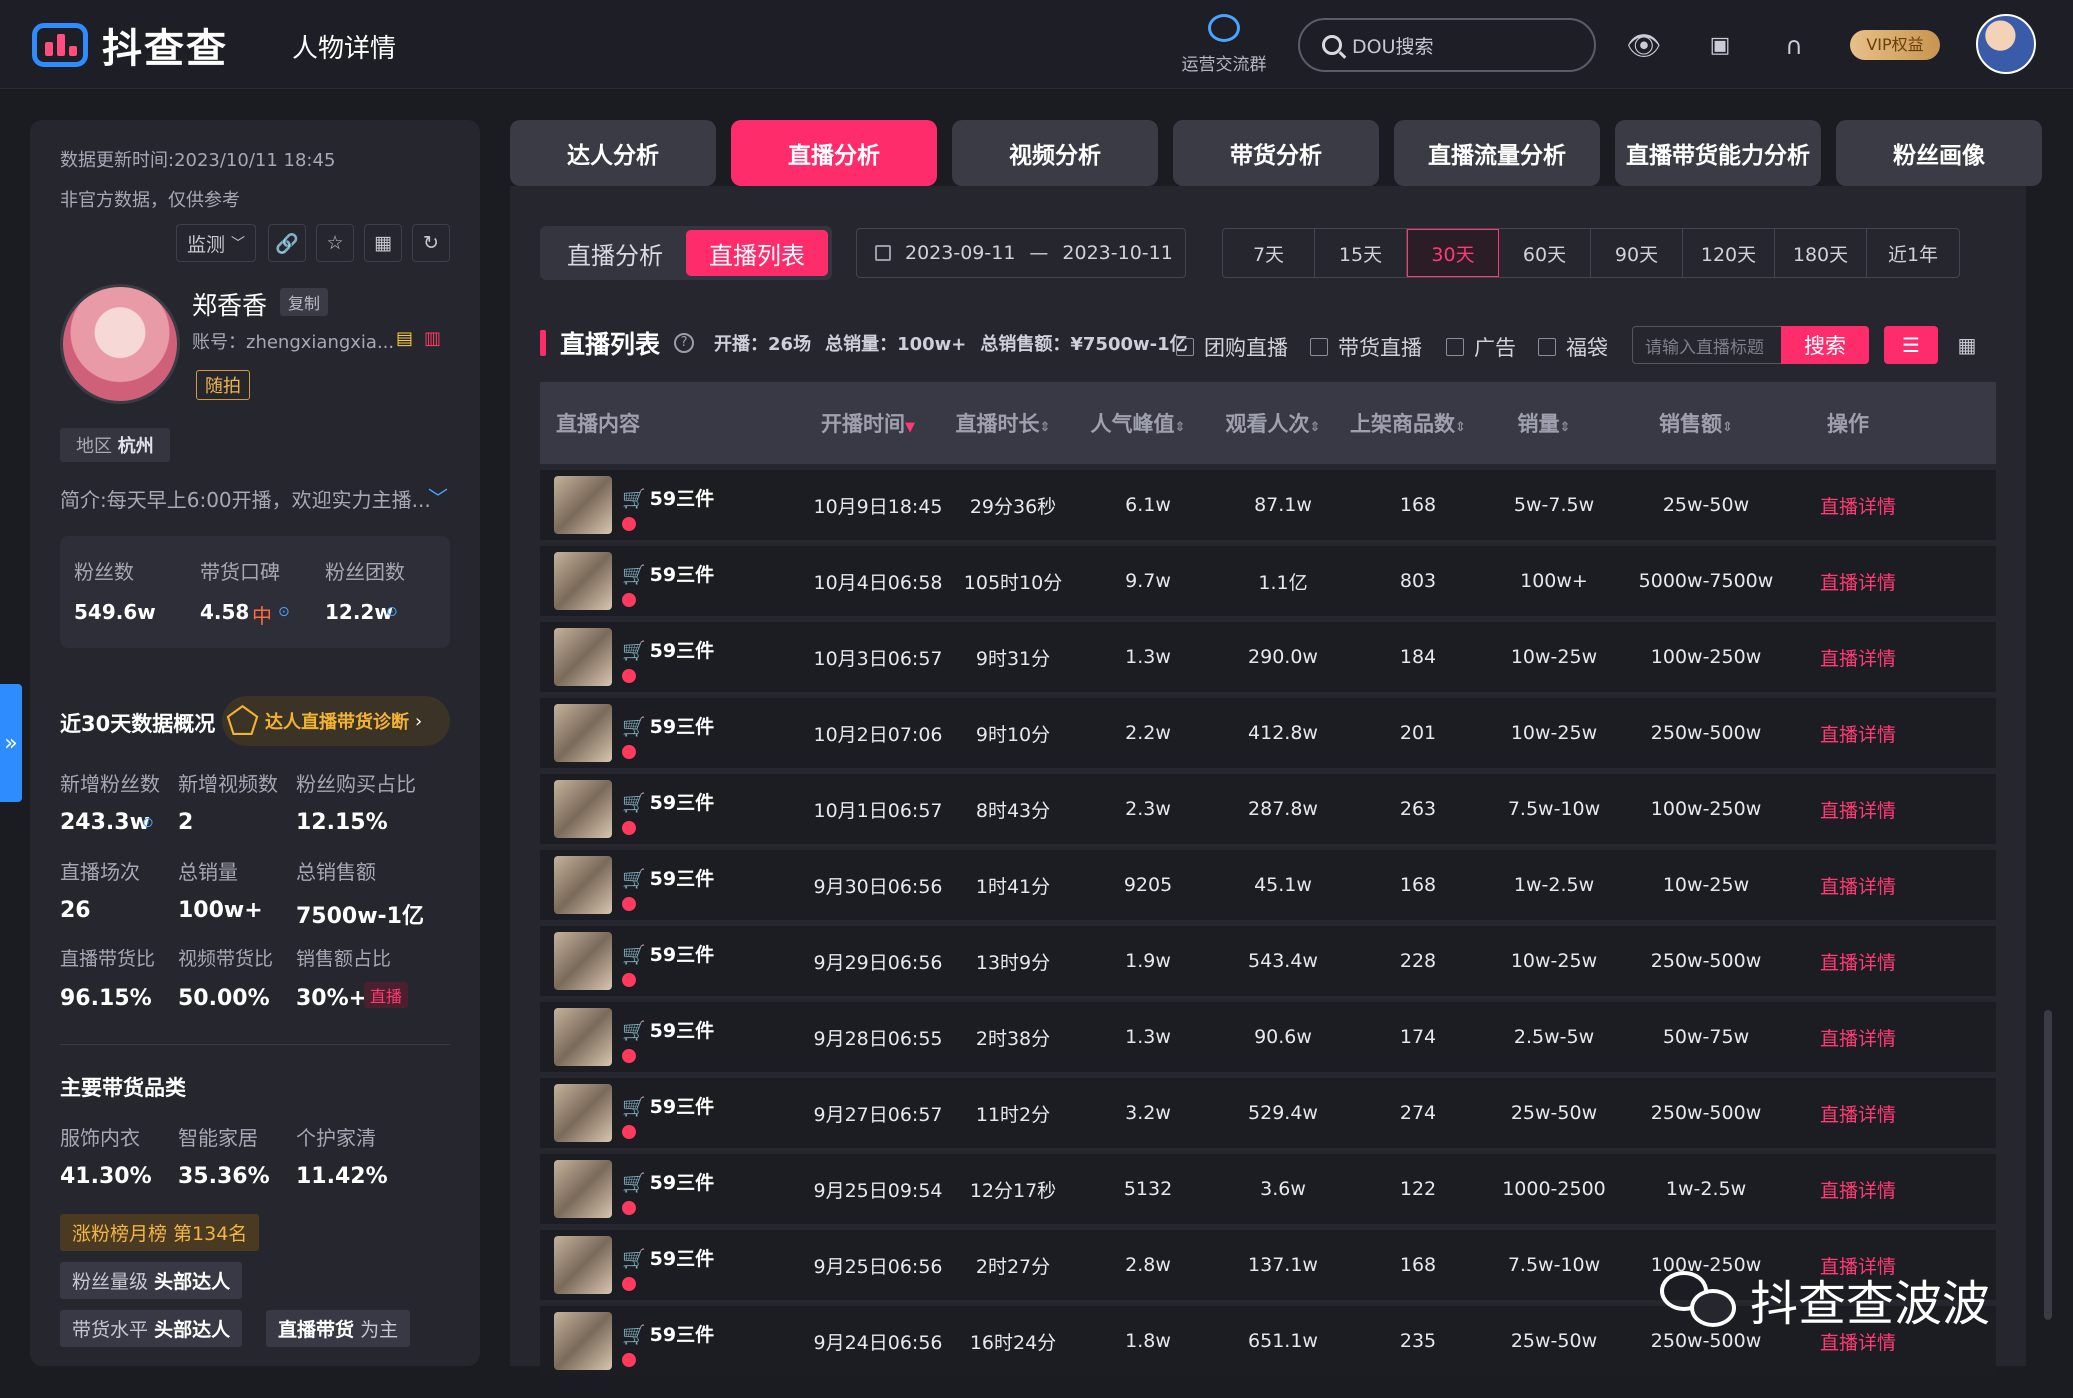  Describe the element at coordinates (383, 243) in the screenshot. I see `qrcode-icon: ▦` at that location.